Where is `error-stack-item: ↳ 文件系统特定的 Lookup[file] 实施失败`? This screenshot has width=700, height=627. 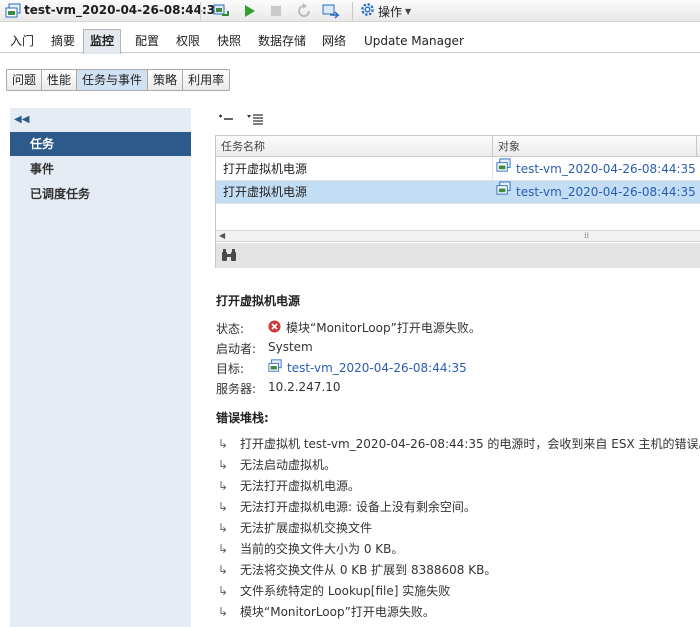
error-stack-item: ↳ 文件系统特定的 Lookup[file] 实施失败 is located at coordinates (334, 590).